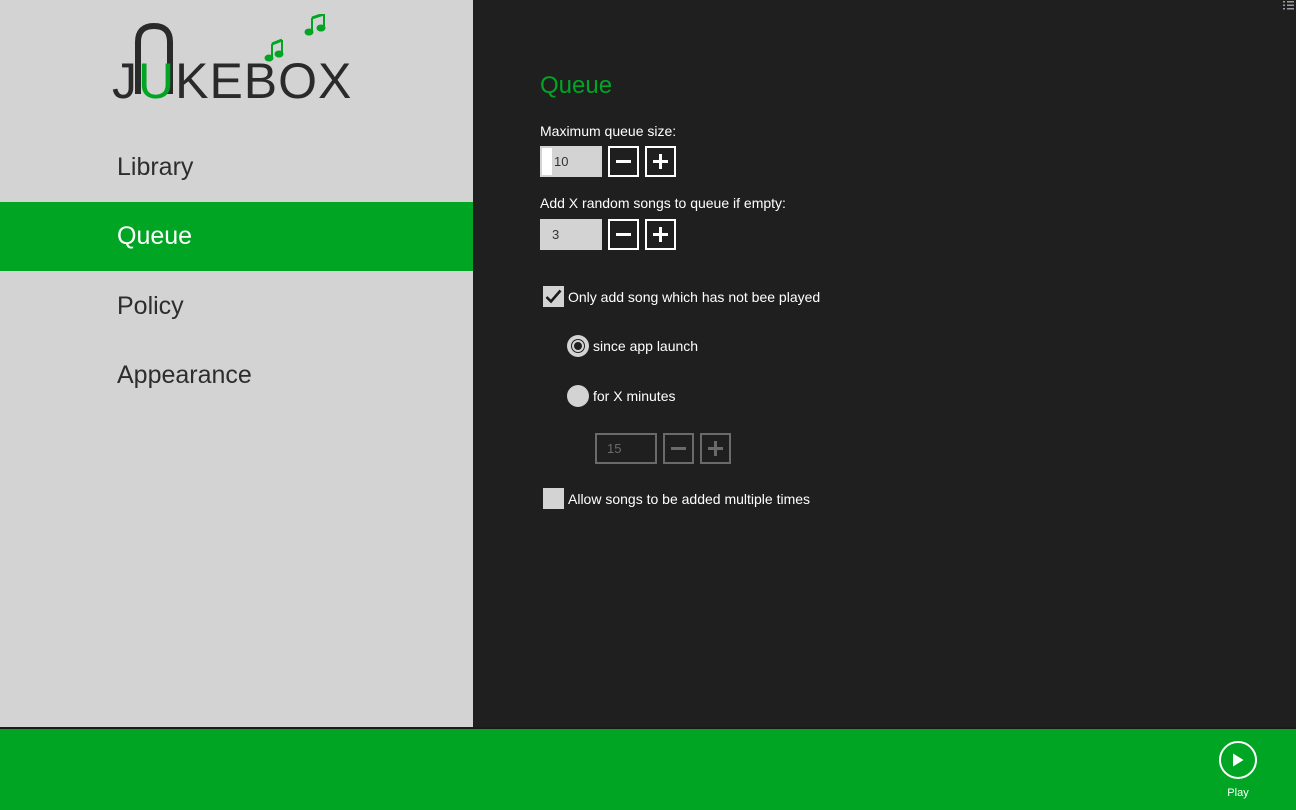  I want to click on random-songs-input: 3, so click(571, 234).